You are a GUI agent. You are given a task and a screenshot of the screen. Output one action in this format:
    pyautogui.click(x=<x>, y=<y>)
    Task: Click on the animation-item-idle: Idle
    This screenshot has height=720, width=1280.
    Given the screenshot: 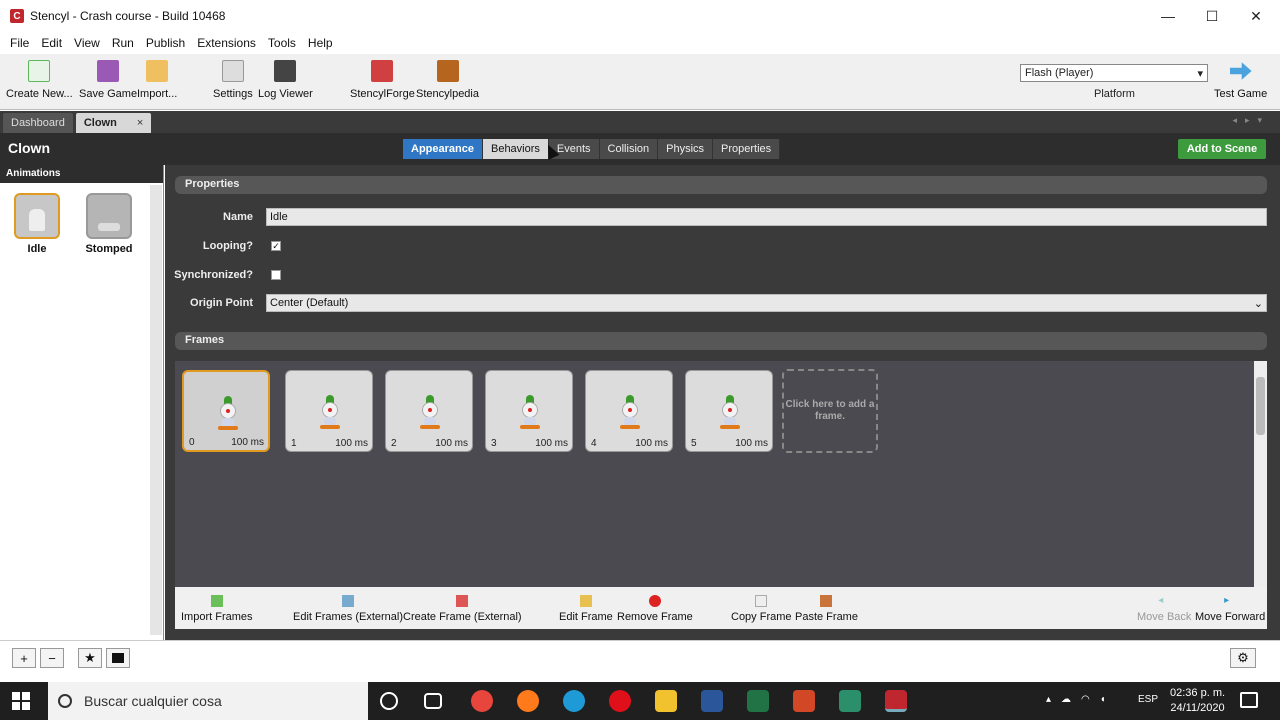 What is the action you would take?
    pyautogui.click(x=37, y=224)
    